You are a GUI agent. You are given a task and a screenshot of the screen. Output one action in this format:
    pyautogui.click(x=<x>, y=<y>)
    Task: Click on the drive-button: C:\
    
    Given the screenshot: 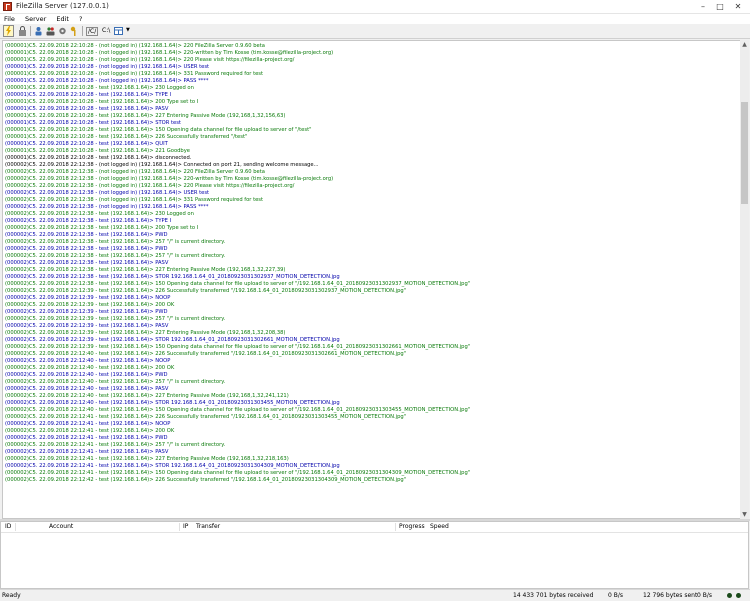 What is the action you would take?
    pyautogui.click(x=106, y=30)
    